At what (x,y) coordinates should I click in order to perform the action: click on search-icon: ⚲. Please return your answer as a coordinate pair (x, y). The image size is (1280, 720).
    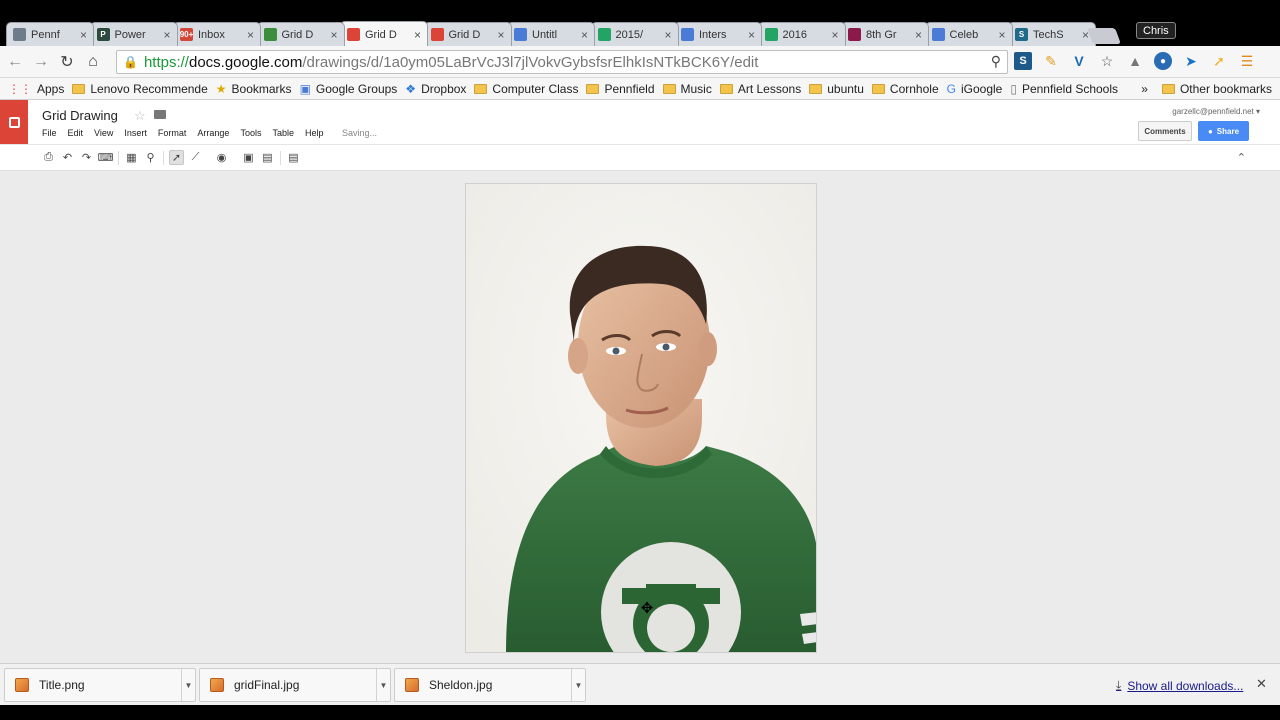
    Looking at the image, I should click on (996, 61).